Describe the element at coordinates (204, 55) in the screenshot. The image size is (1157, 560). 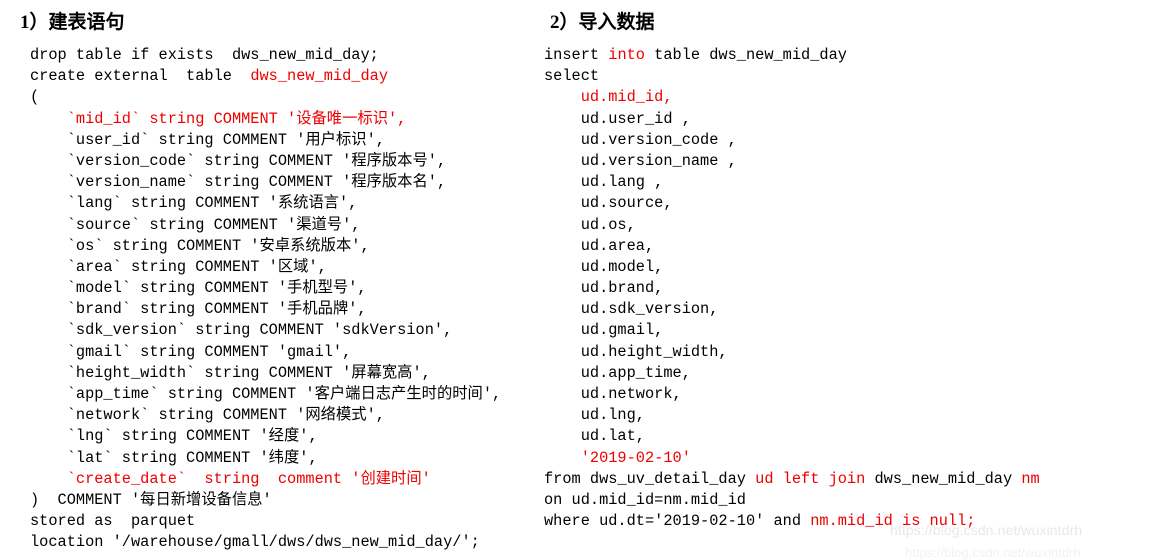
I see `code-token: drop table if exists dws_new_mid_day;` at that location.